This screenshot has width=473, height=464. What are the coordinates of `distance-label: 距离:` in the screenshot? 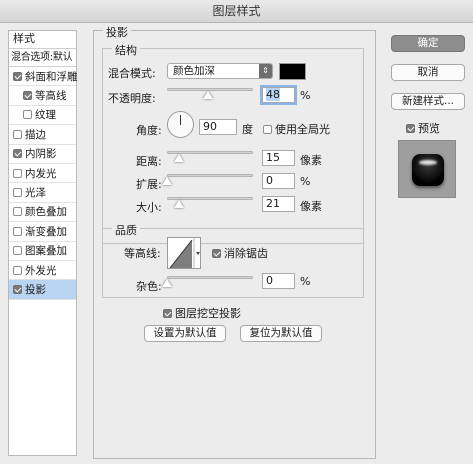 It's located at (149, 161).